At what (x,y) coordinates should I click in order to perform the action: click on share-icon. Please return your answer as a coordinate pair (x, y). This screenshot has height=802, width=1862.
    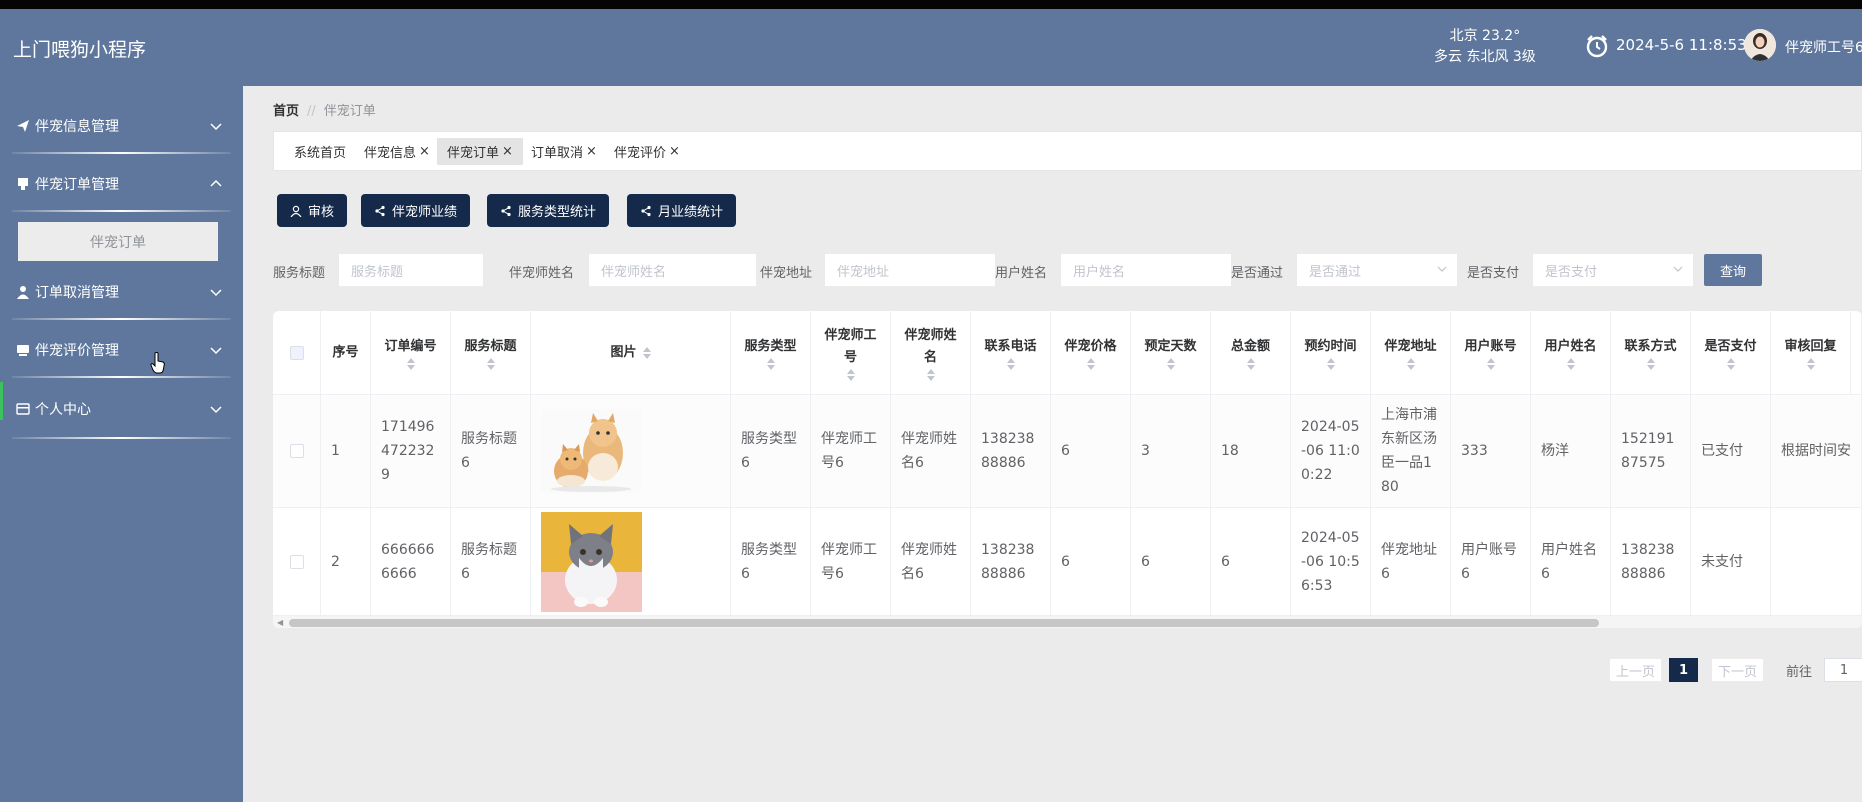
    Looking at the image, I should click on (380, 210).